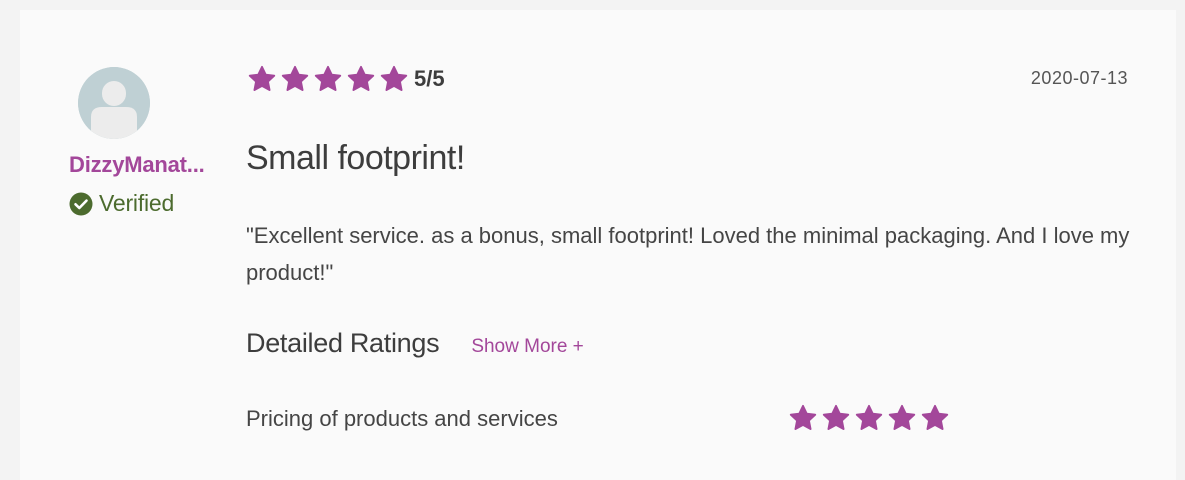 The image size is (1185, 480). I want to click on check-circle-icon, so click(81, 203).